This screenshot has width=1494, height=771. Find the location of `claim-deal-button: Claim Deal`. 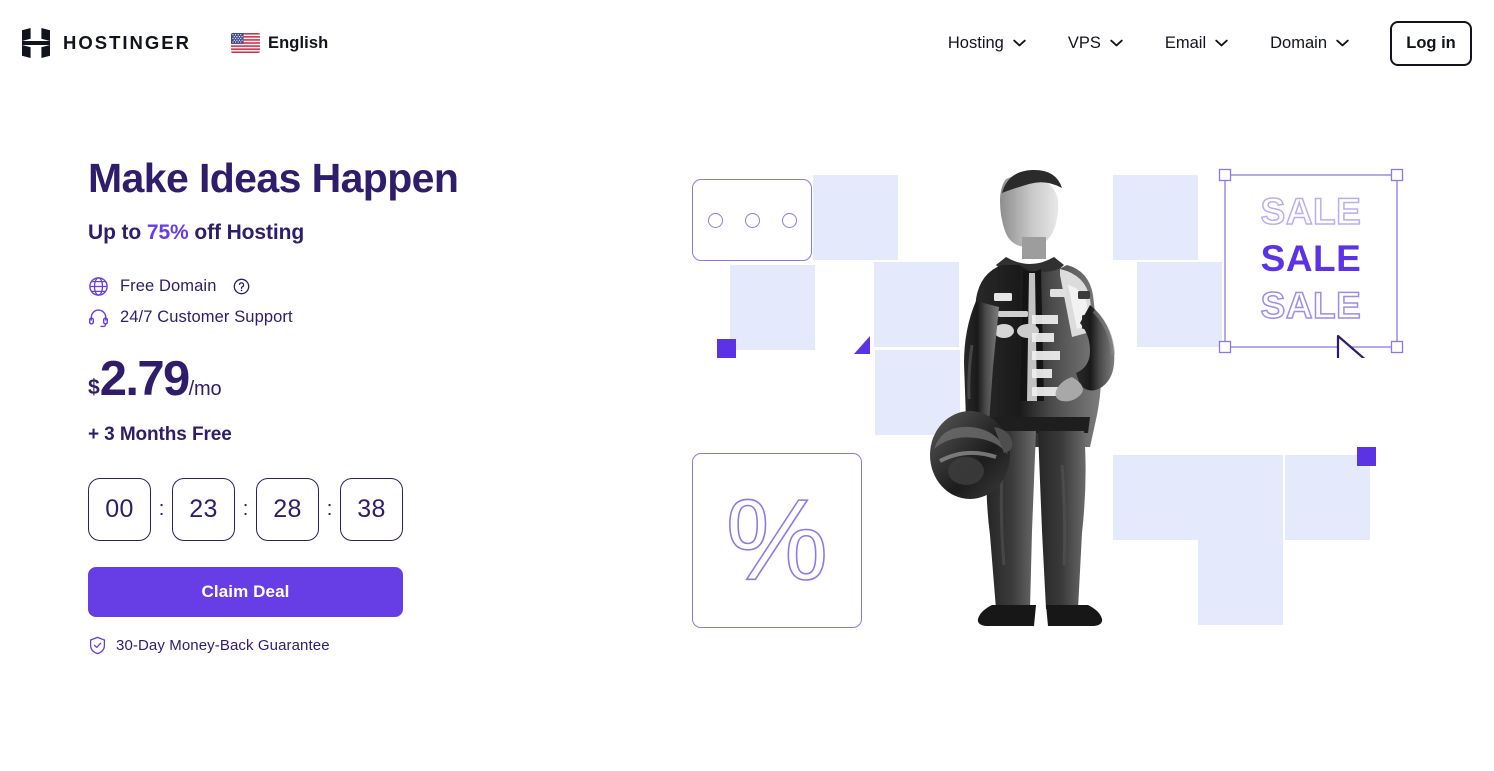

claim-deal-button: Claim Deal is located at coordinates (245, 592).